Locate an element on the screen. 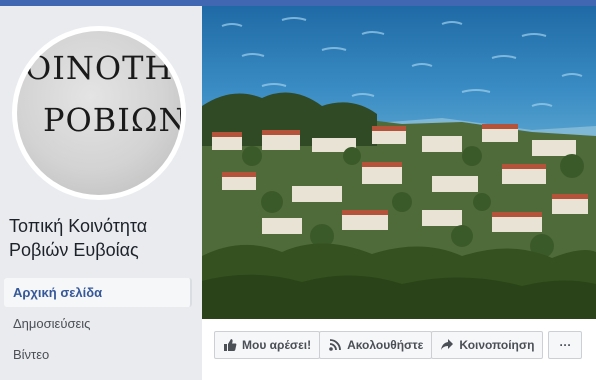 The image size is (596, 380). more-button: ··· is located at coordinates (565, 345).